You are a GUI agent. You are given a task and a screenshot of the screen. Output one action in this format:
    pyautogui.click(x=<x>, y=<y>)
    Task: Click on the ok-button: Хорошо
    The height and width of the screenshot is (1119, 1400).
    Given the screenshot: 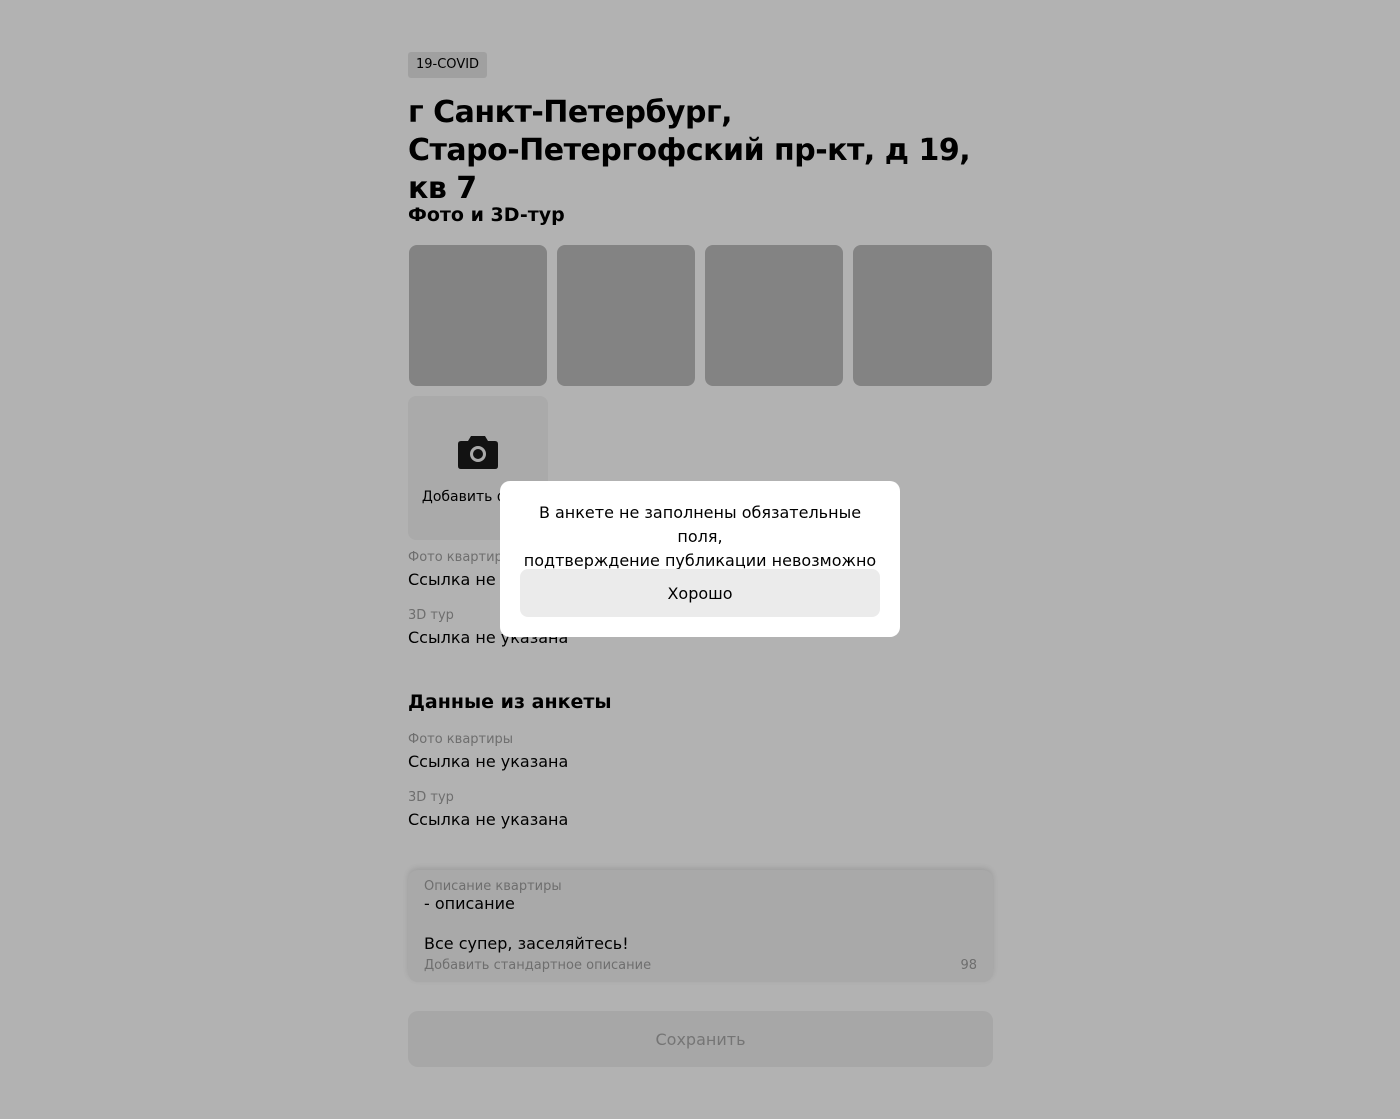 What is the action you would take?
    pyautogui.click(x=700, y=593)
    